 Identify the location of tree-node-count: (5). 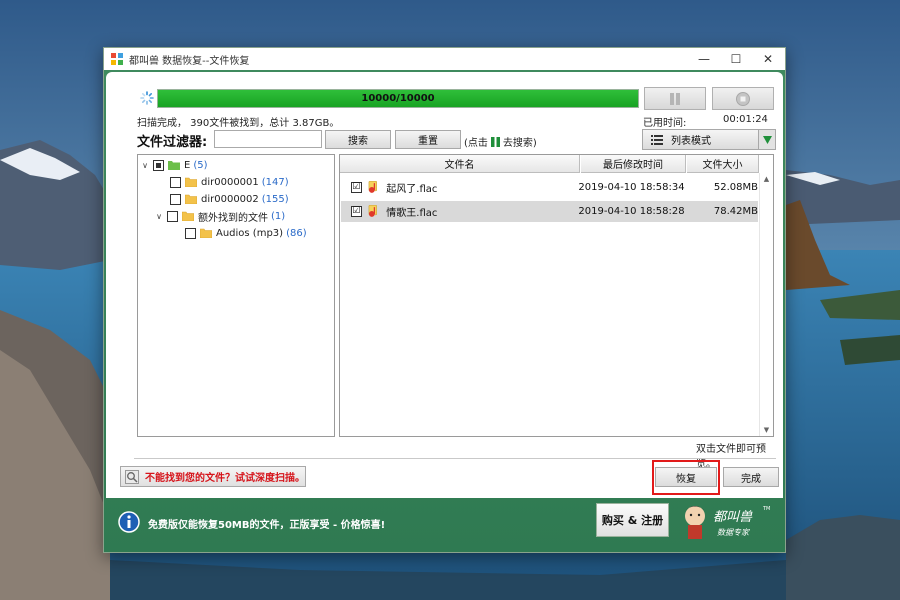
(200, 165).